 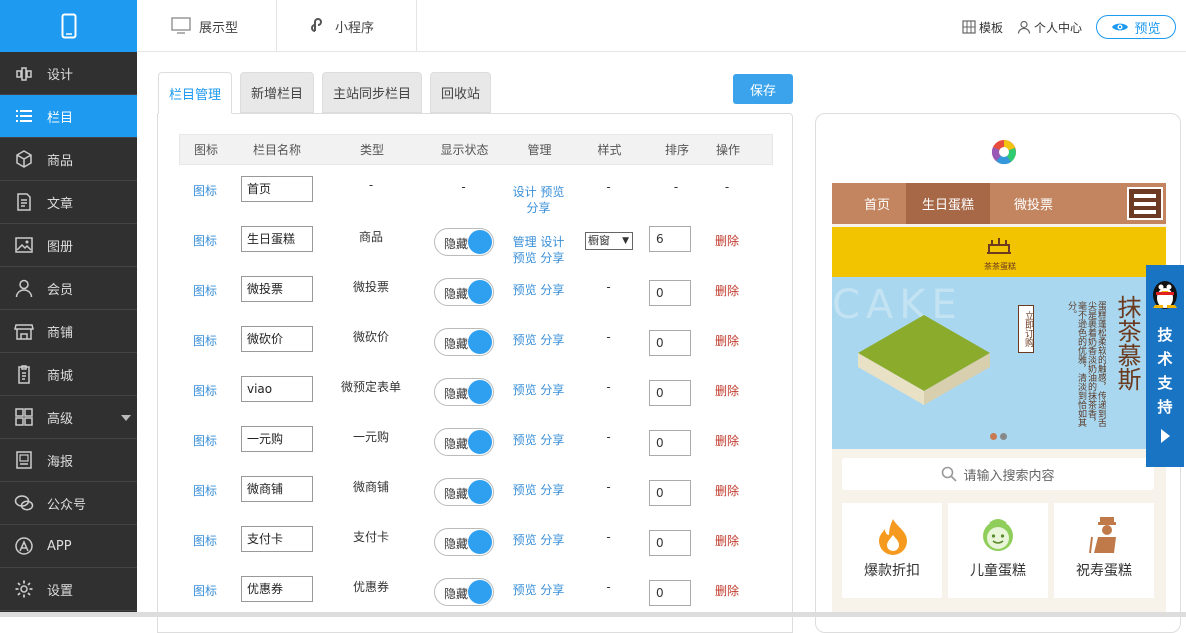 What do you see at coordinates (68, 202) in the screenshot?
I see `sidebar-item-article: 文章` at bounding box center [68, 202].